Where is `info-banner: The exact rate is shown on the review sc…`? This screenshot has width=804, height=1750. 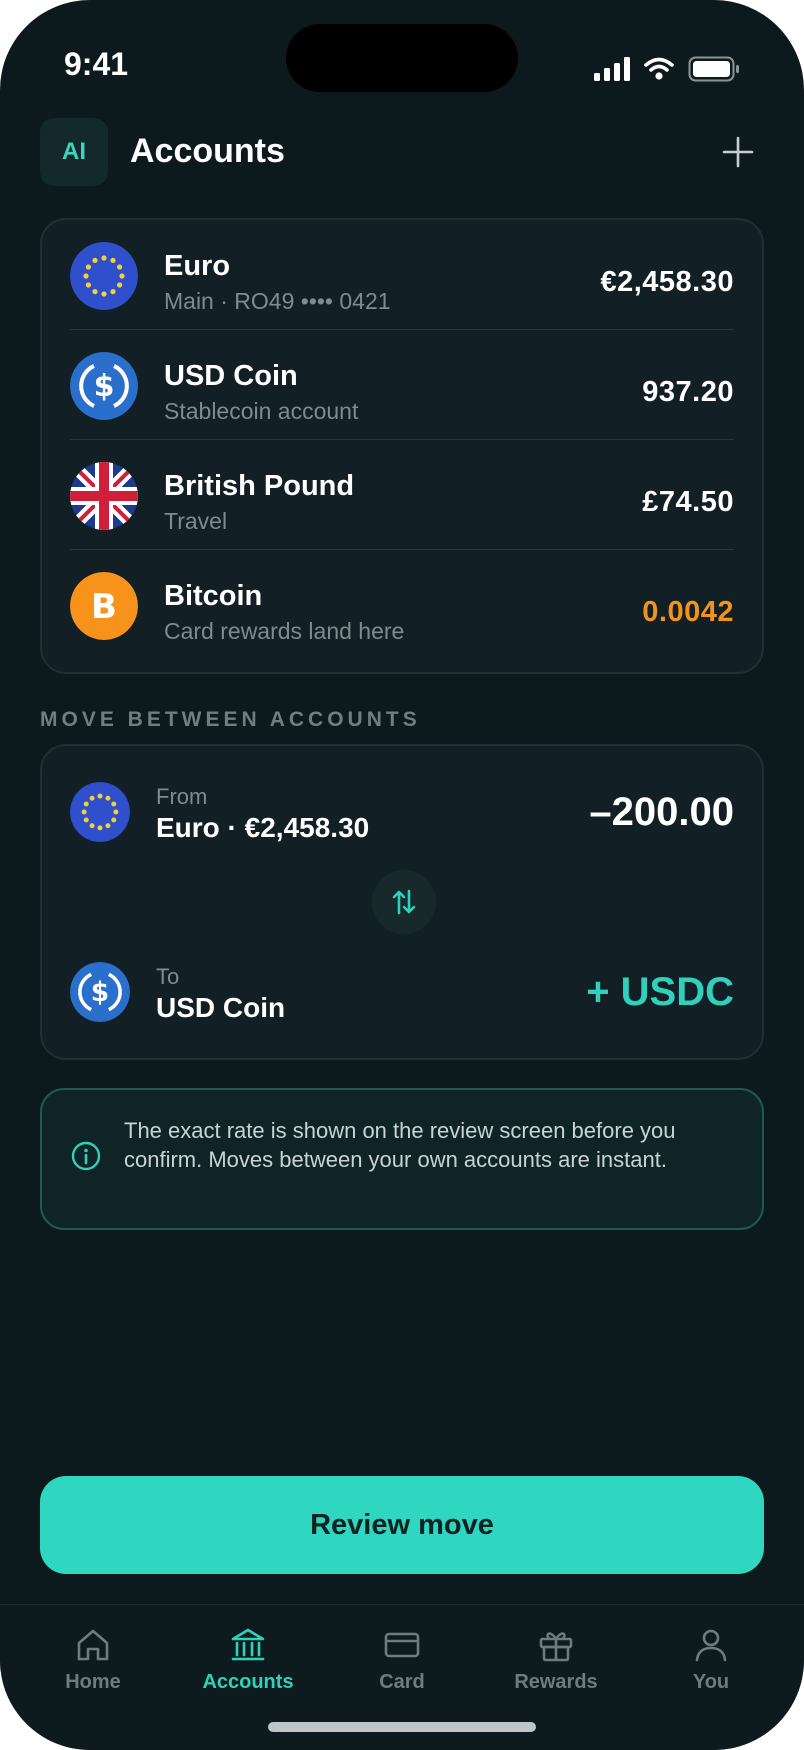
info-banner: The exact rate is shown on the review sc… is located at coordinates (402, 1159).